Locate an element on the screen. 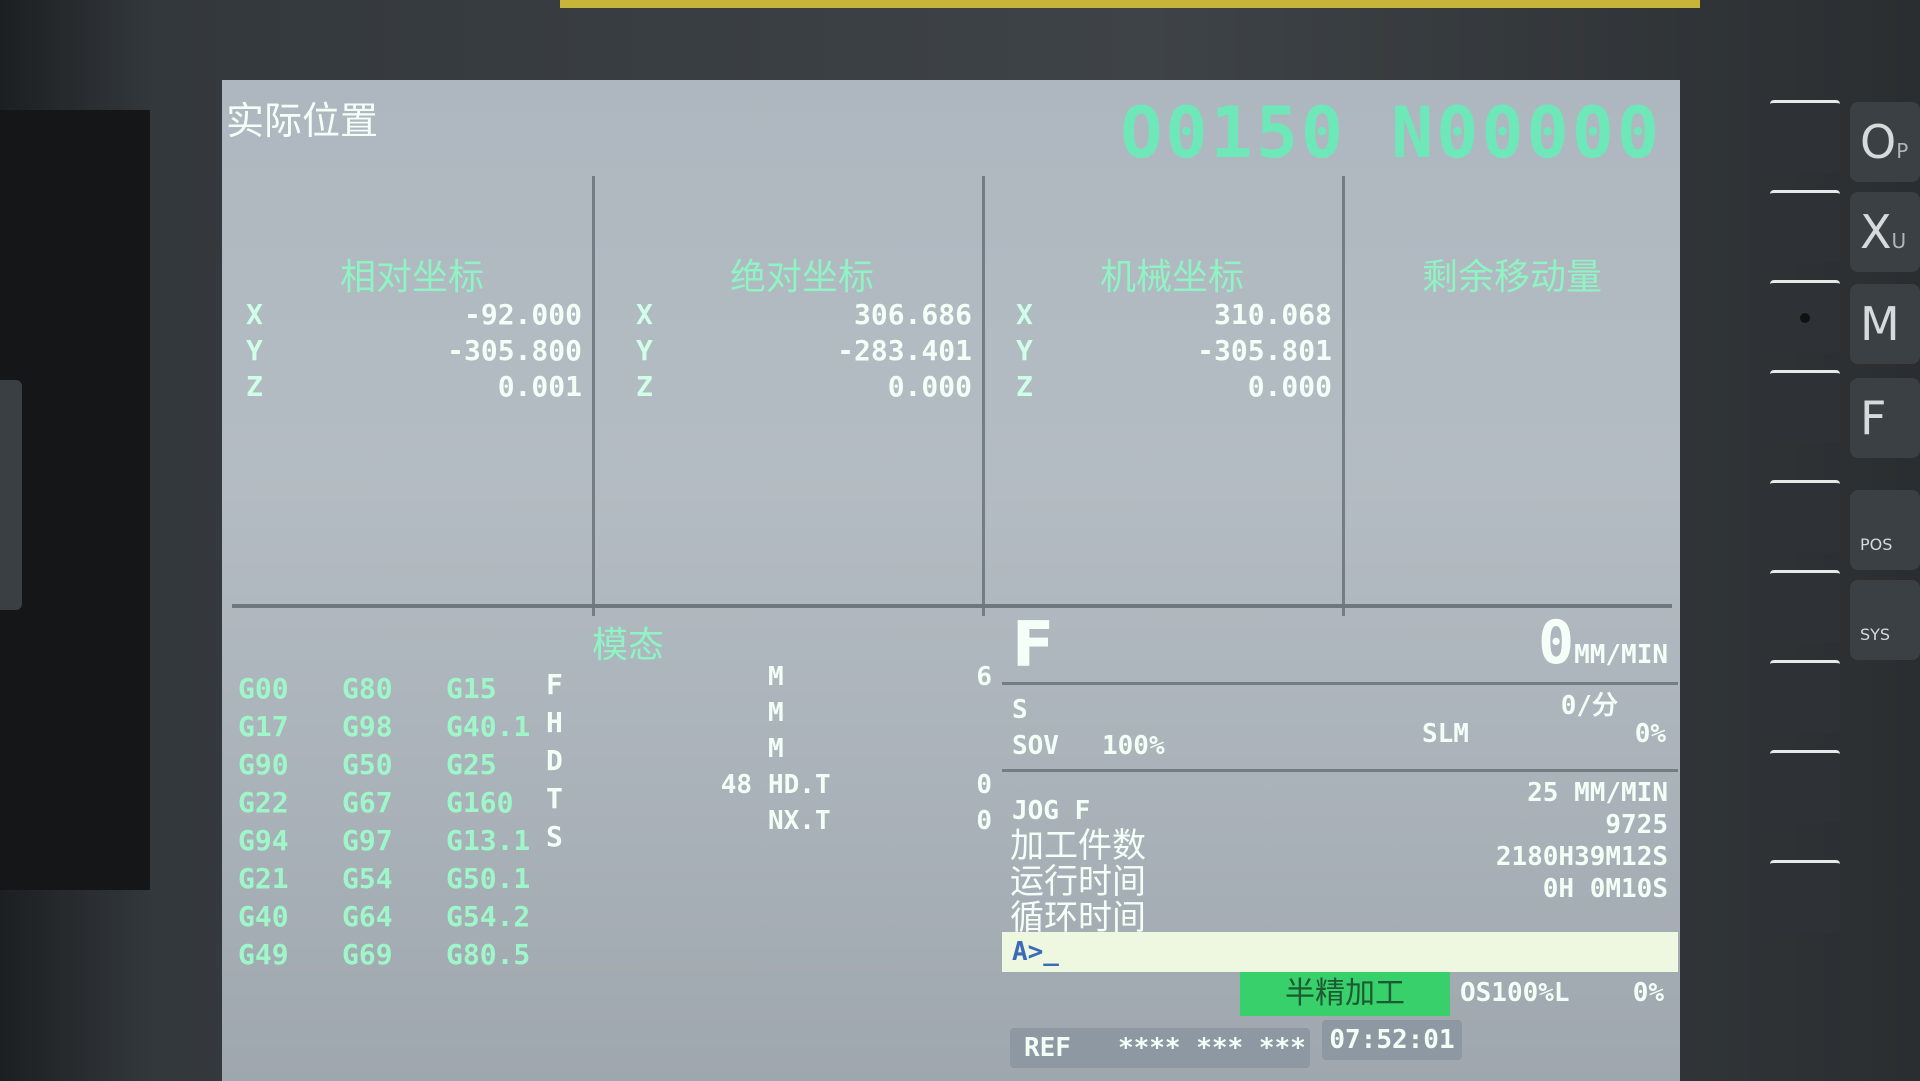 The image size is (1920, 1081). absolute-row-y: Y -283.401 is located at coordinates (804, 350).